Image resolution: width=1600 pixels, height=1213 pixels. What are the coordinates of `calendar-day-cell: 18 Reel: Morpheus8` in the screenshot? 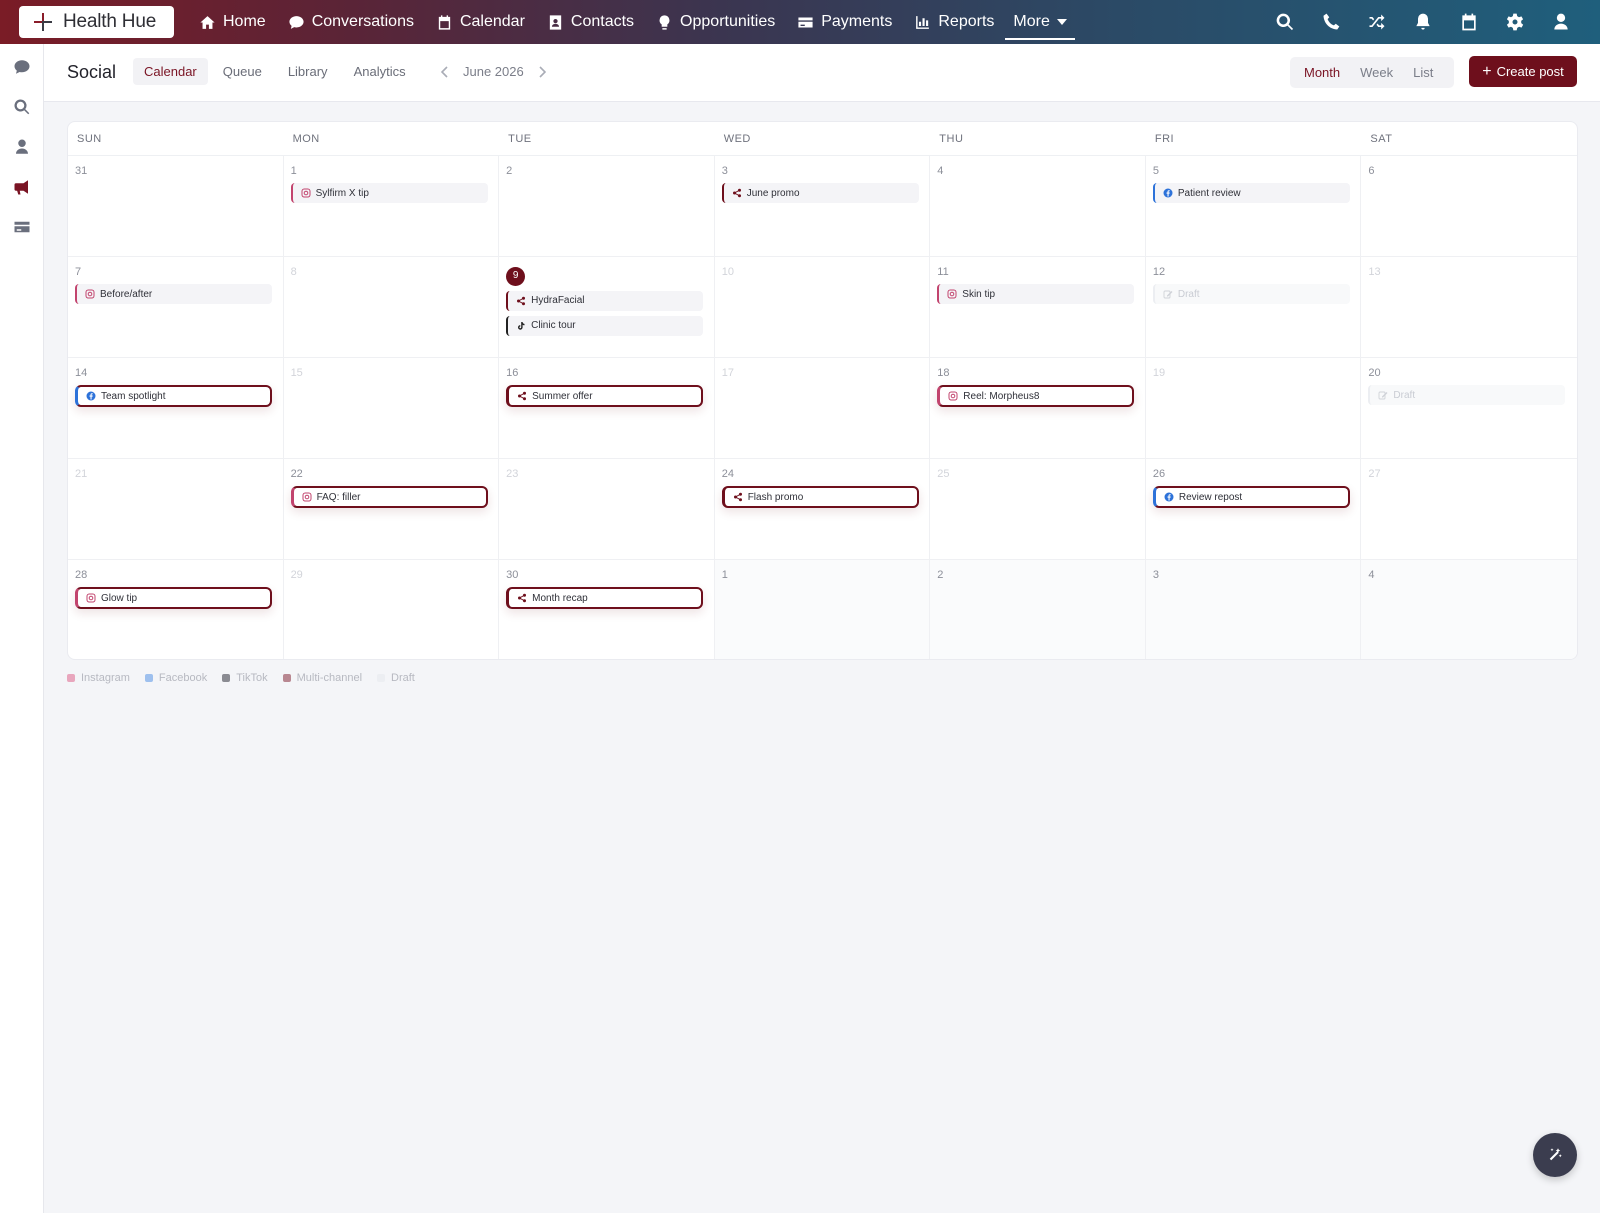 It's located at (1038, 408).